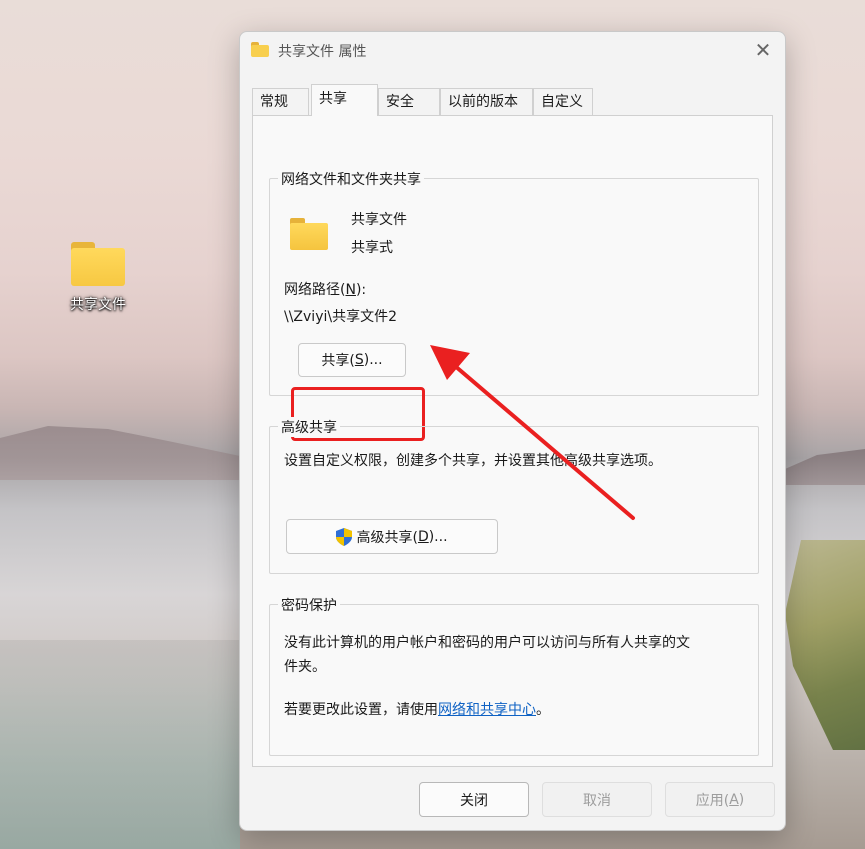 This screenshot has height=849, width=865. Describe the element at coordinates (514, 675) in the screenshot. I see `password-protection-group: 密码保护` at that location.